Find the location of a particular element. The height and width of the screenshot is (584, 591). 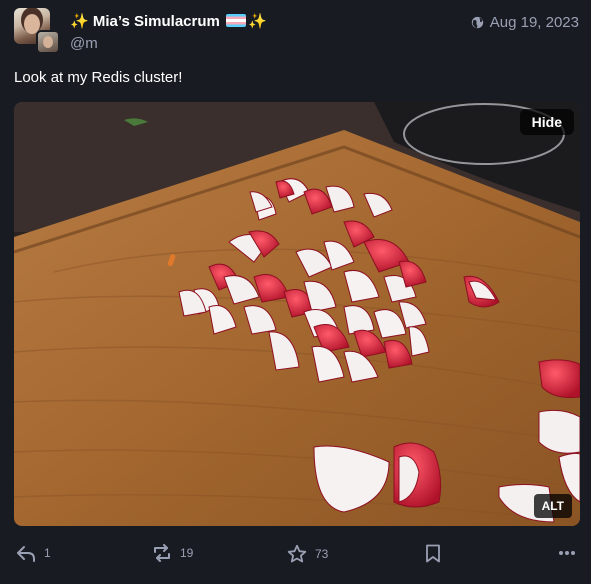

account-handle: @m is located at coordinates (84, 43).